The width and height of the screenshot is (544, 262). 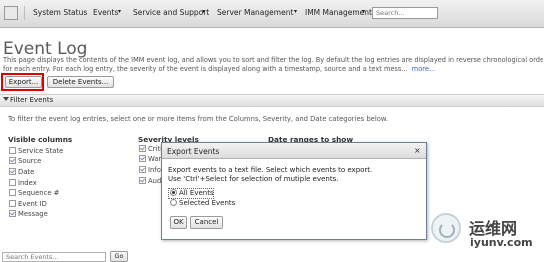 What do you see at coordinates (32, 100) in the screenshot?
I see `filter-events-label: Filter Events` at bounding box center [32, 100].